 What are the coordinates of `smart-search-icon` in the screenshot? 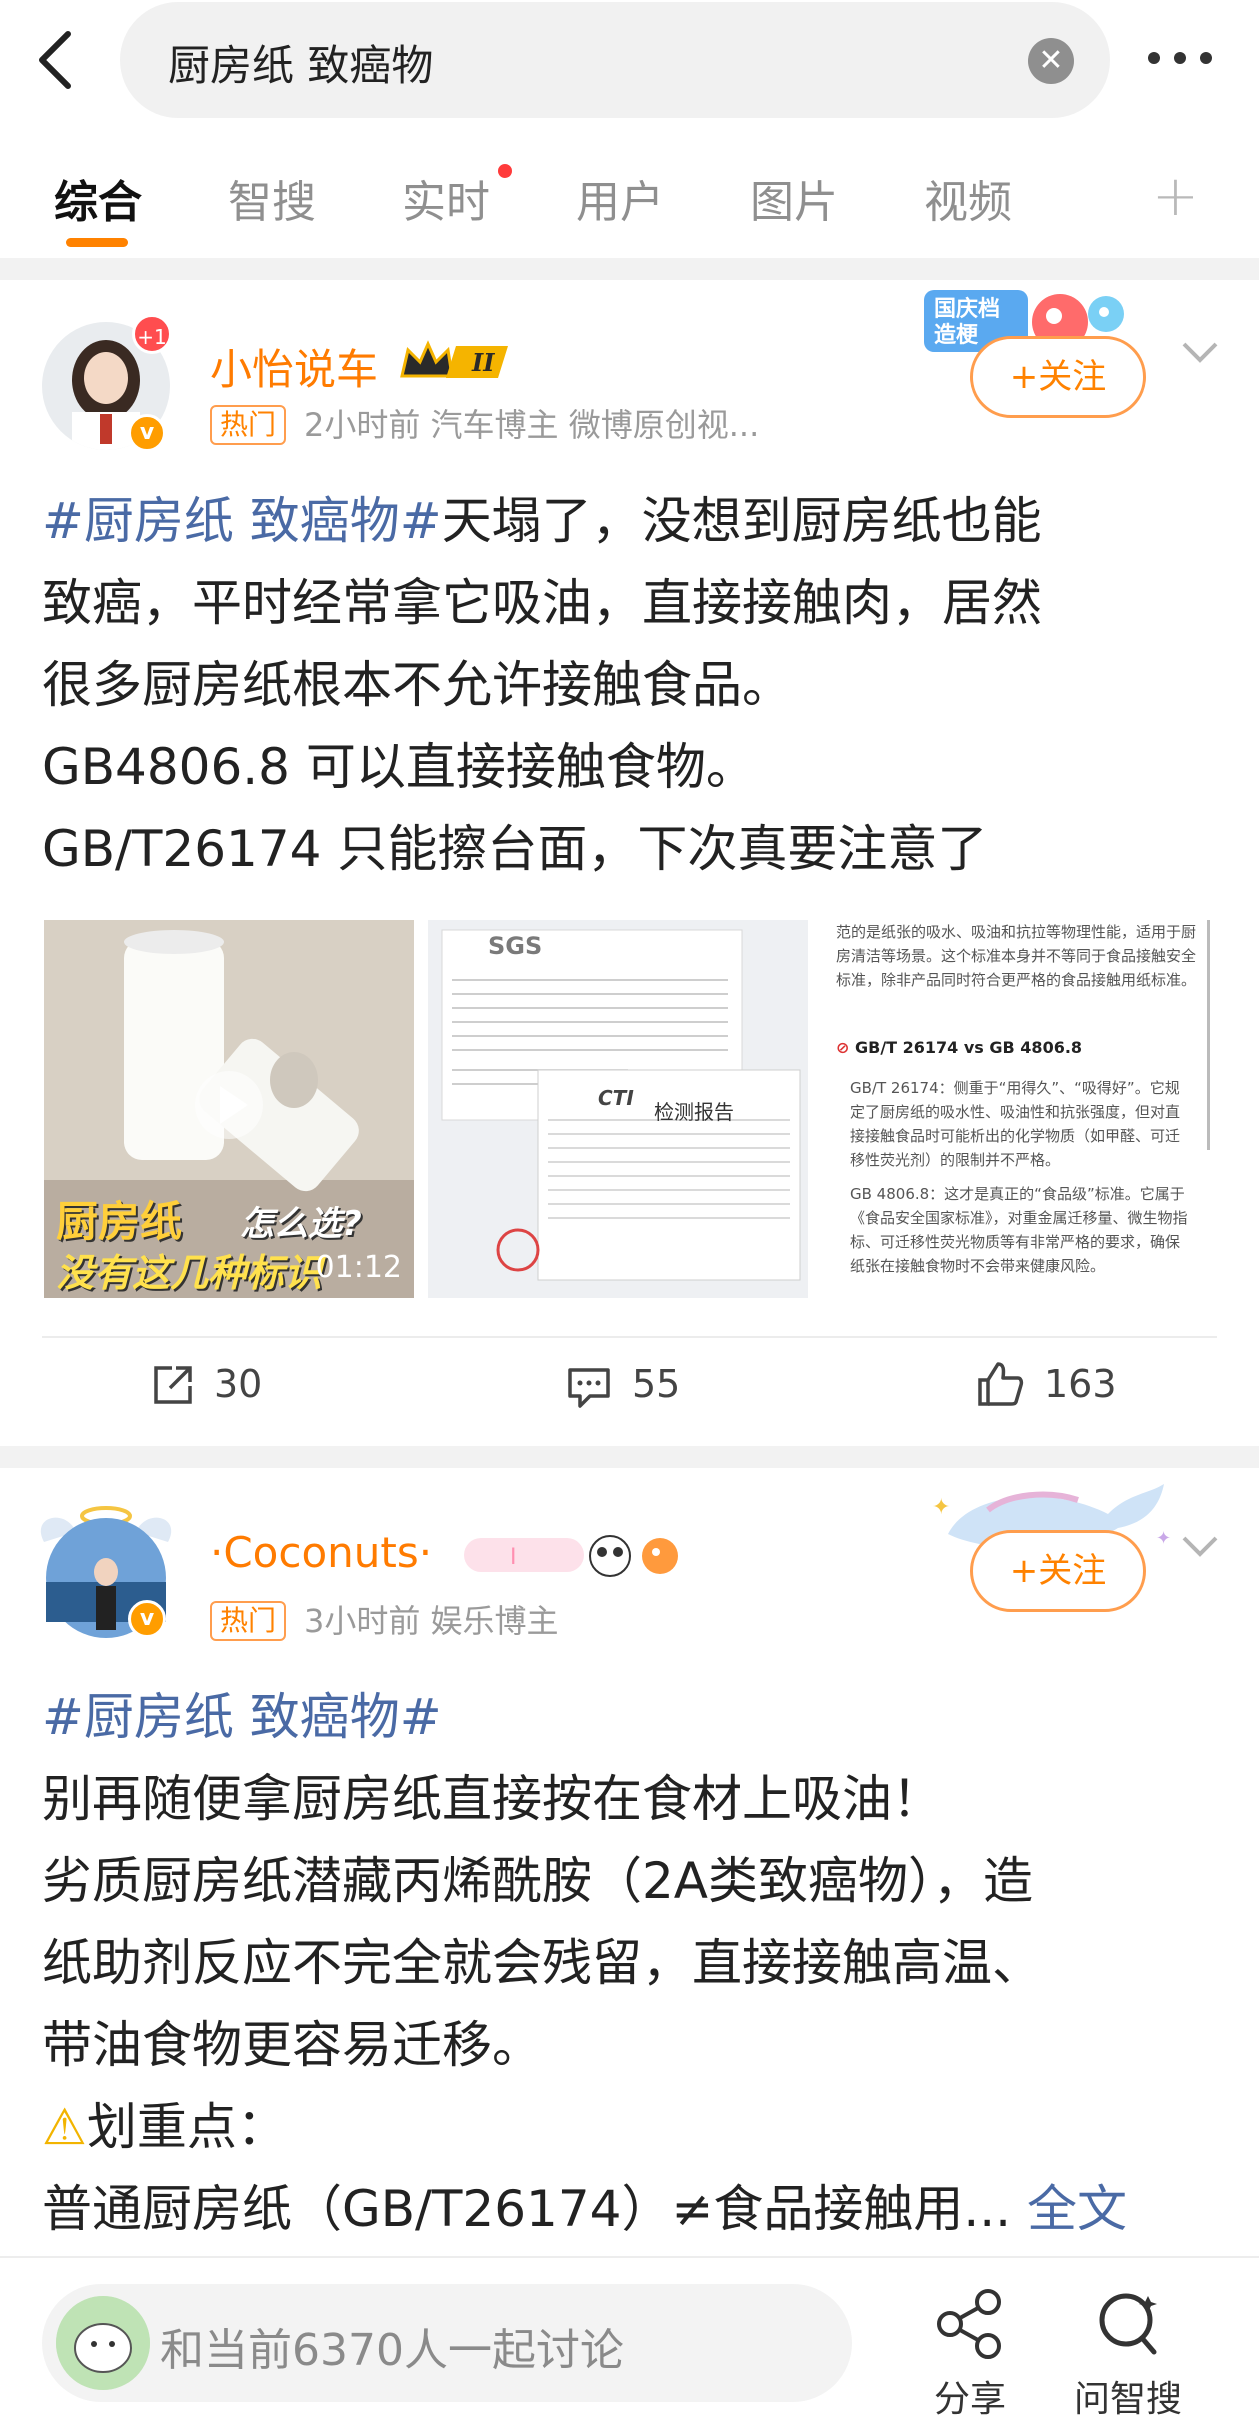 It's located at (1128, 2324).